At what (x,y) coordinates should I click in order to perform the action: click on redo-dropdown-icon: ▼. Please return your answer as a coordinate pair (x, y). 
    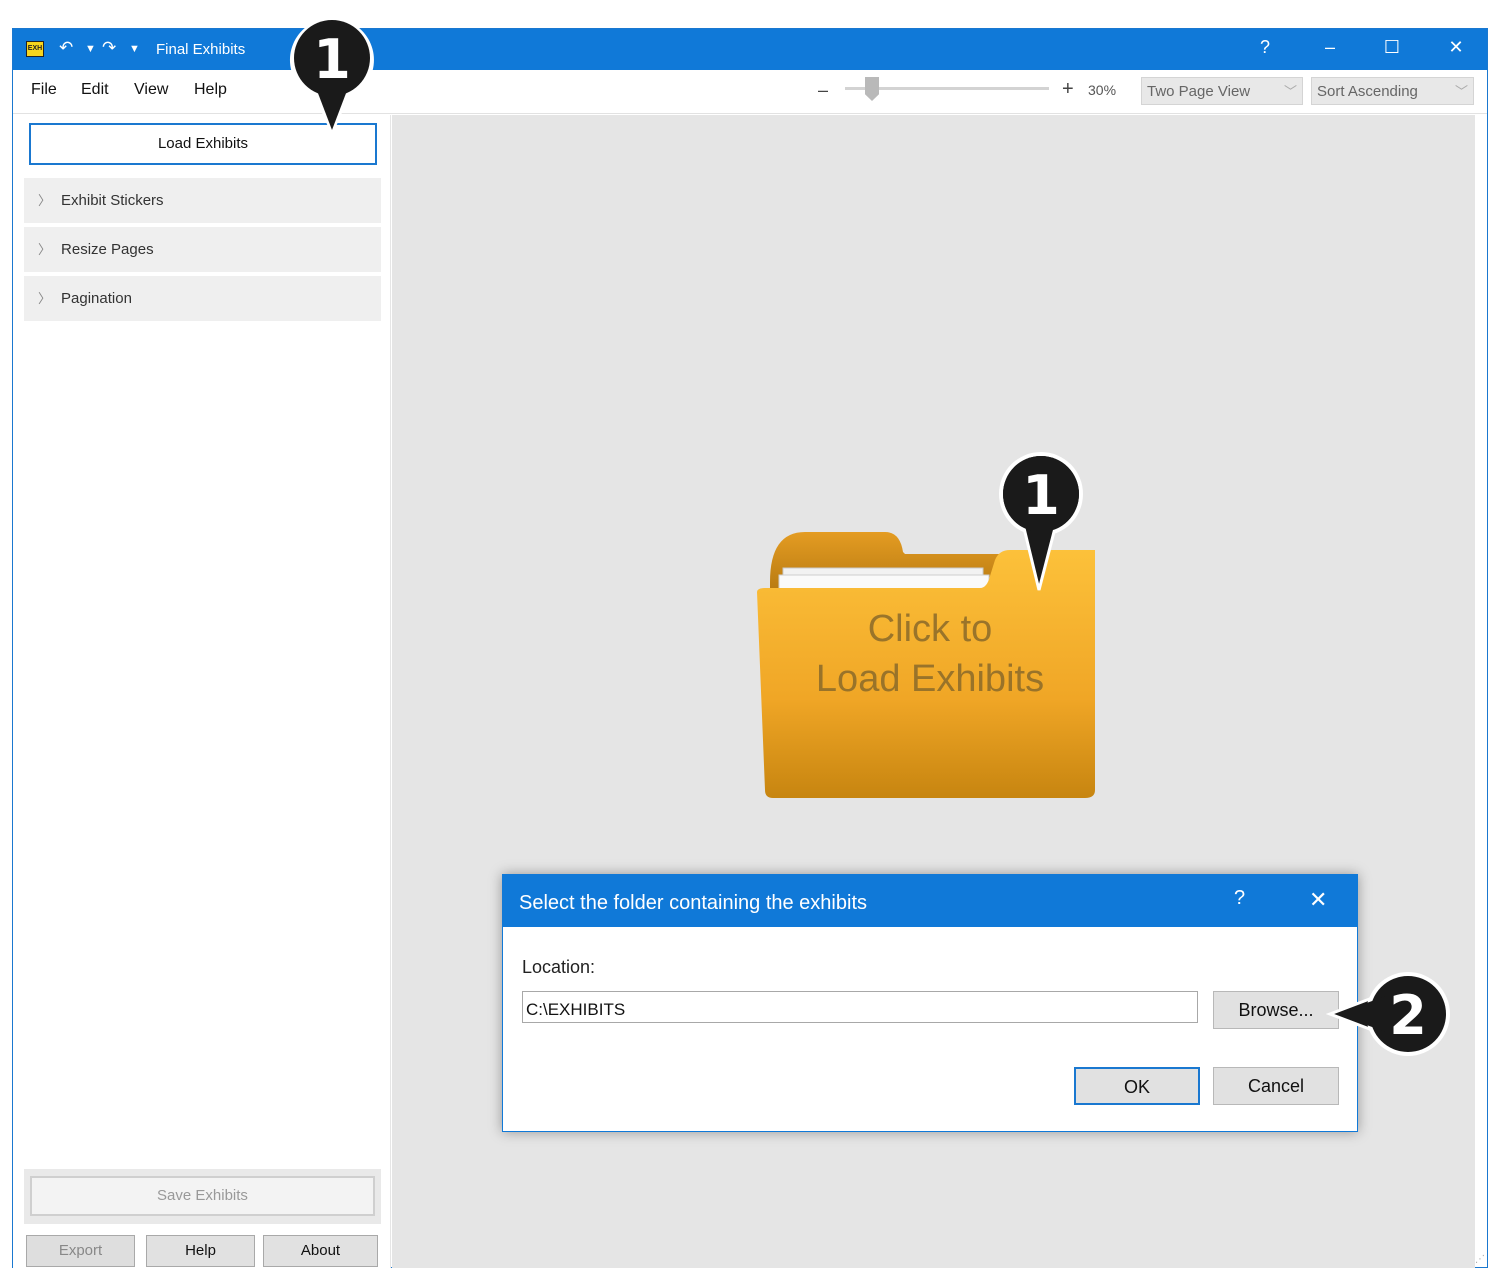
    Looking at the image, I should click on (134, 49).